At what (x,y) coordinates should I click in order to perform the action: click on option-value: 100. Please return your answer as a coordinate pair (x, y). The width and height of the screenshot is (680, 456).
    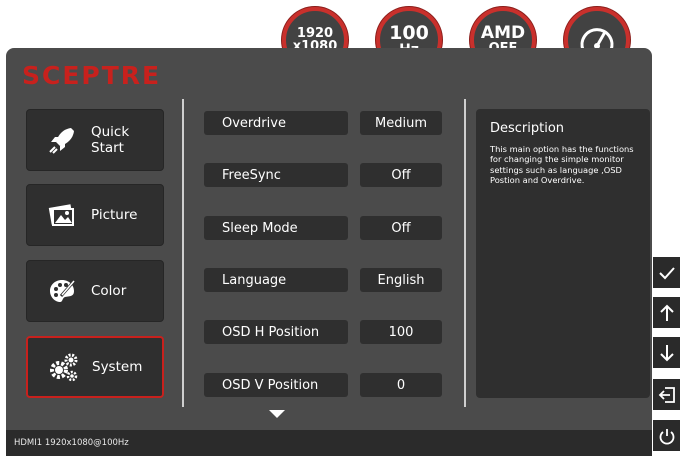
    Looking at the image, I should click on (401, 332).